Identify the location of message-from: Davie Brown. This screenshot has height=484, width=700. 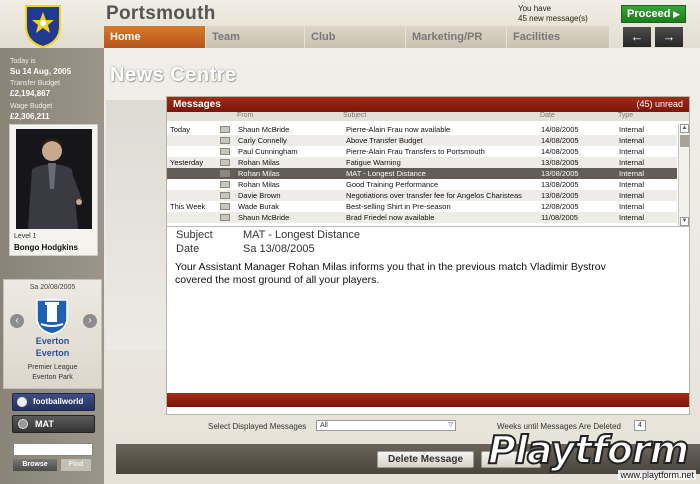
(259, 195).